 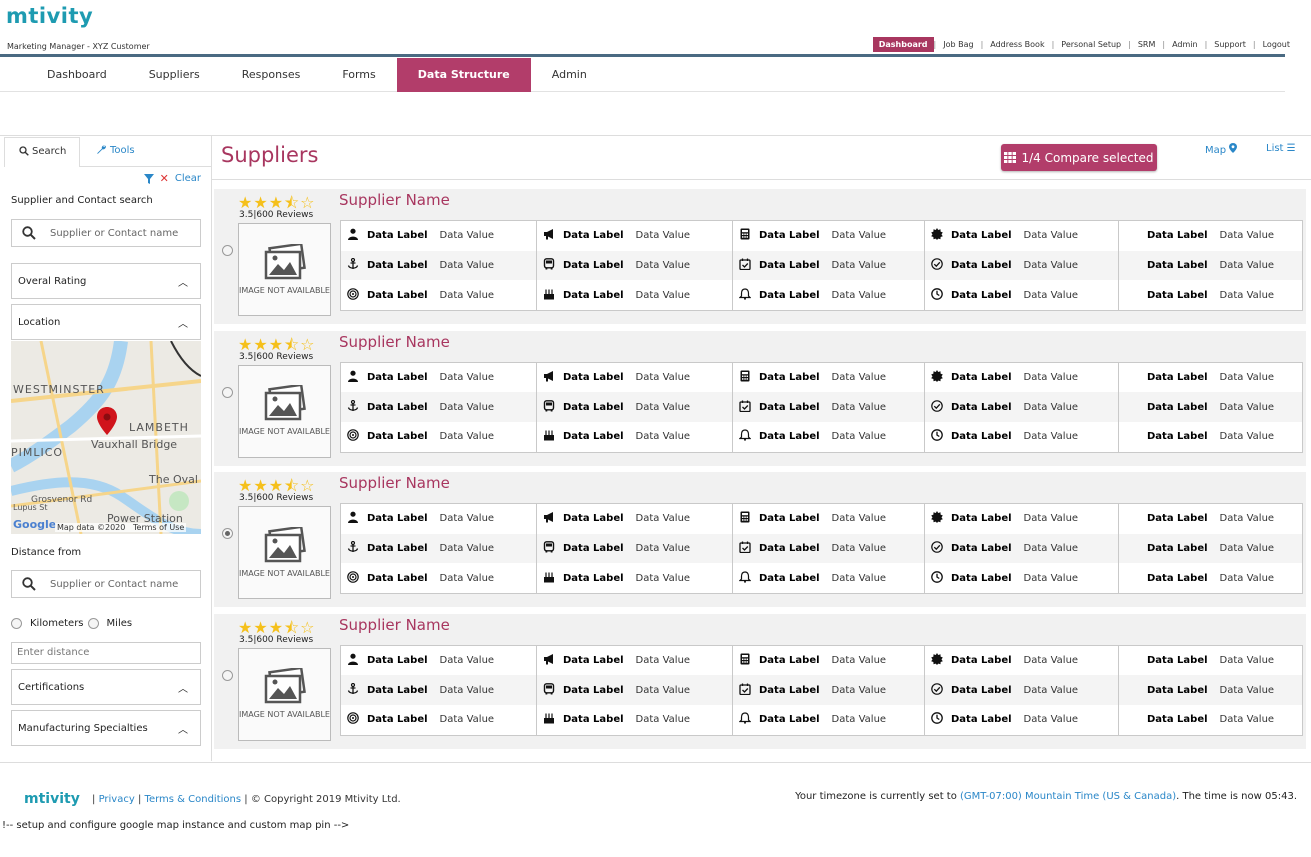 What do you see at coordinates (1068, 796) in the screenshot?
I see `timezone-link: (GMT-07:00) Mountain Time (US & Canada)` at bounding box center [1068, 796].